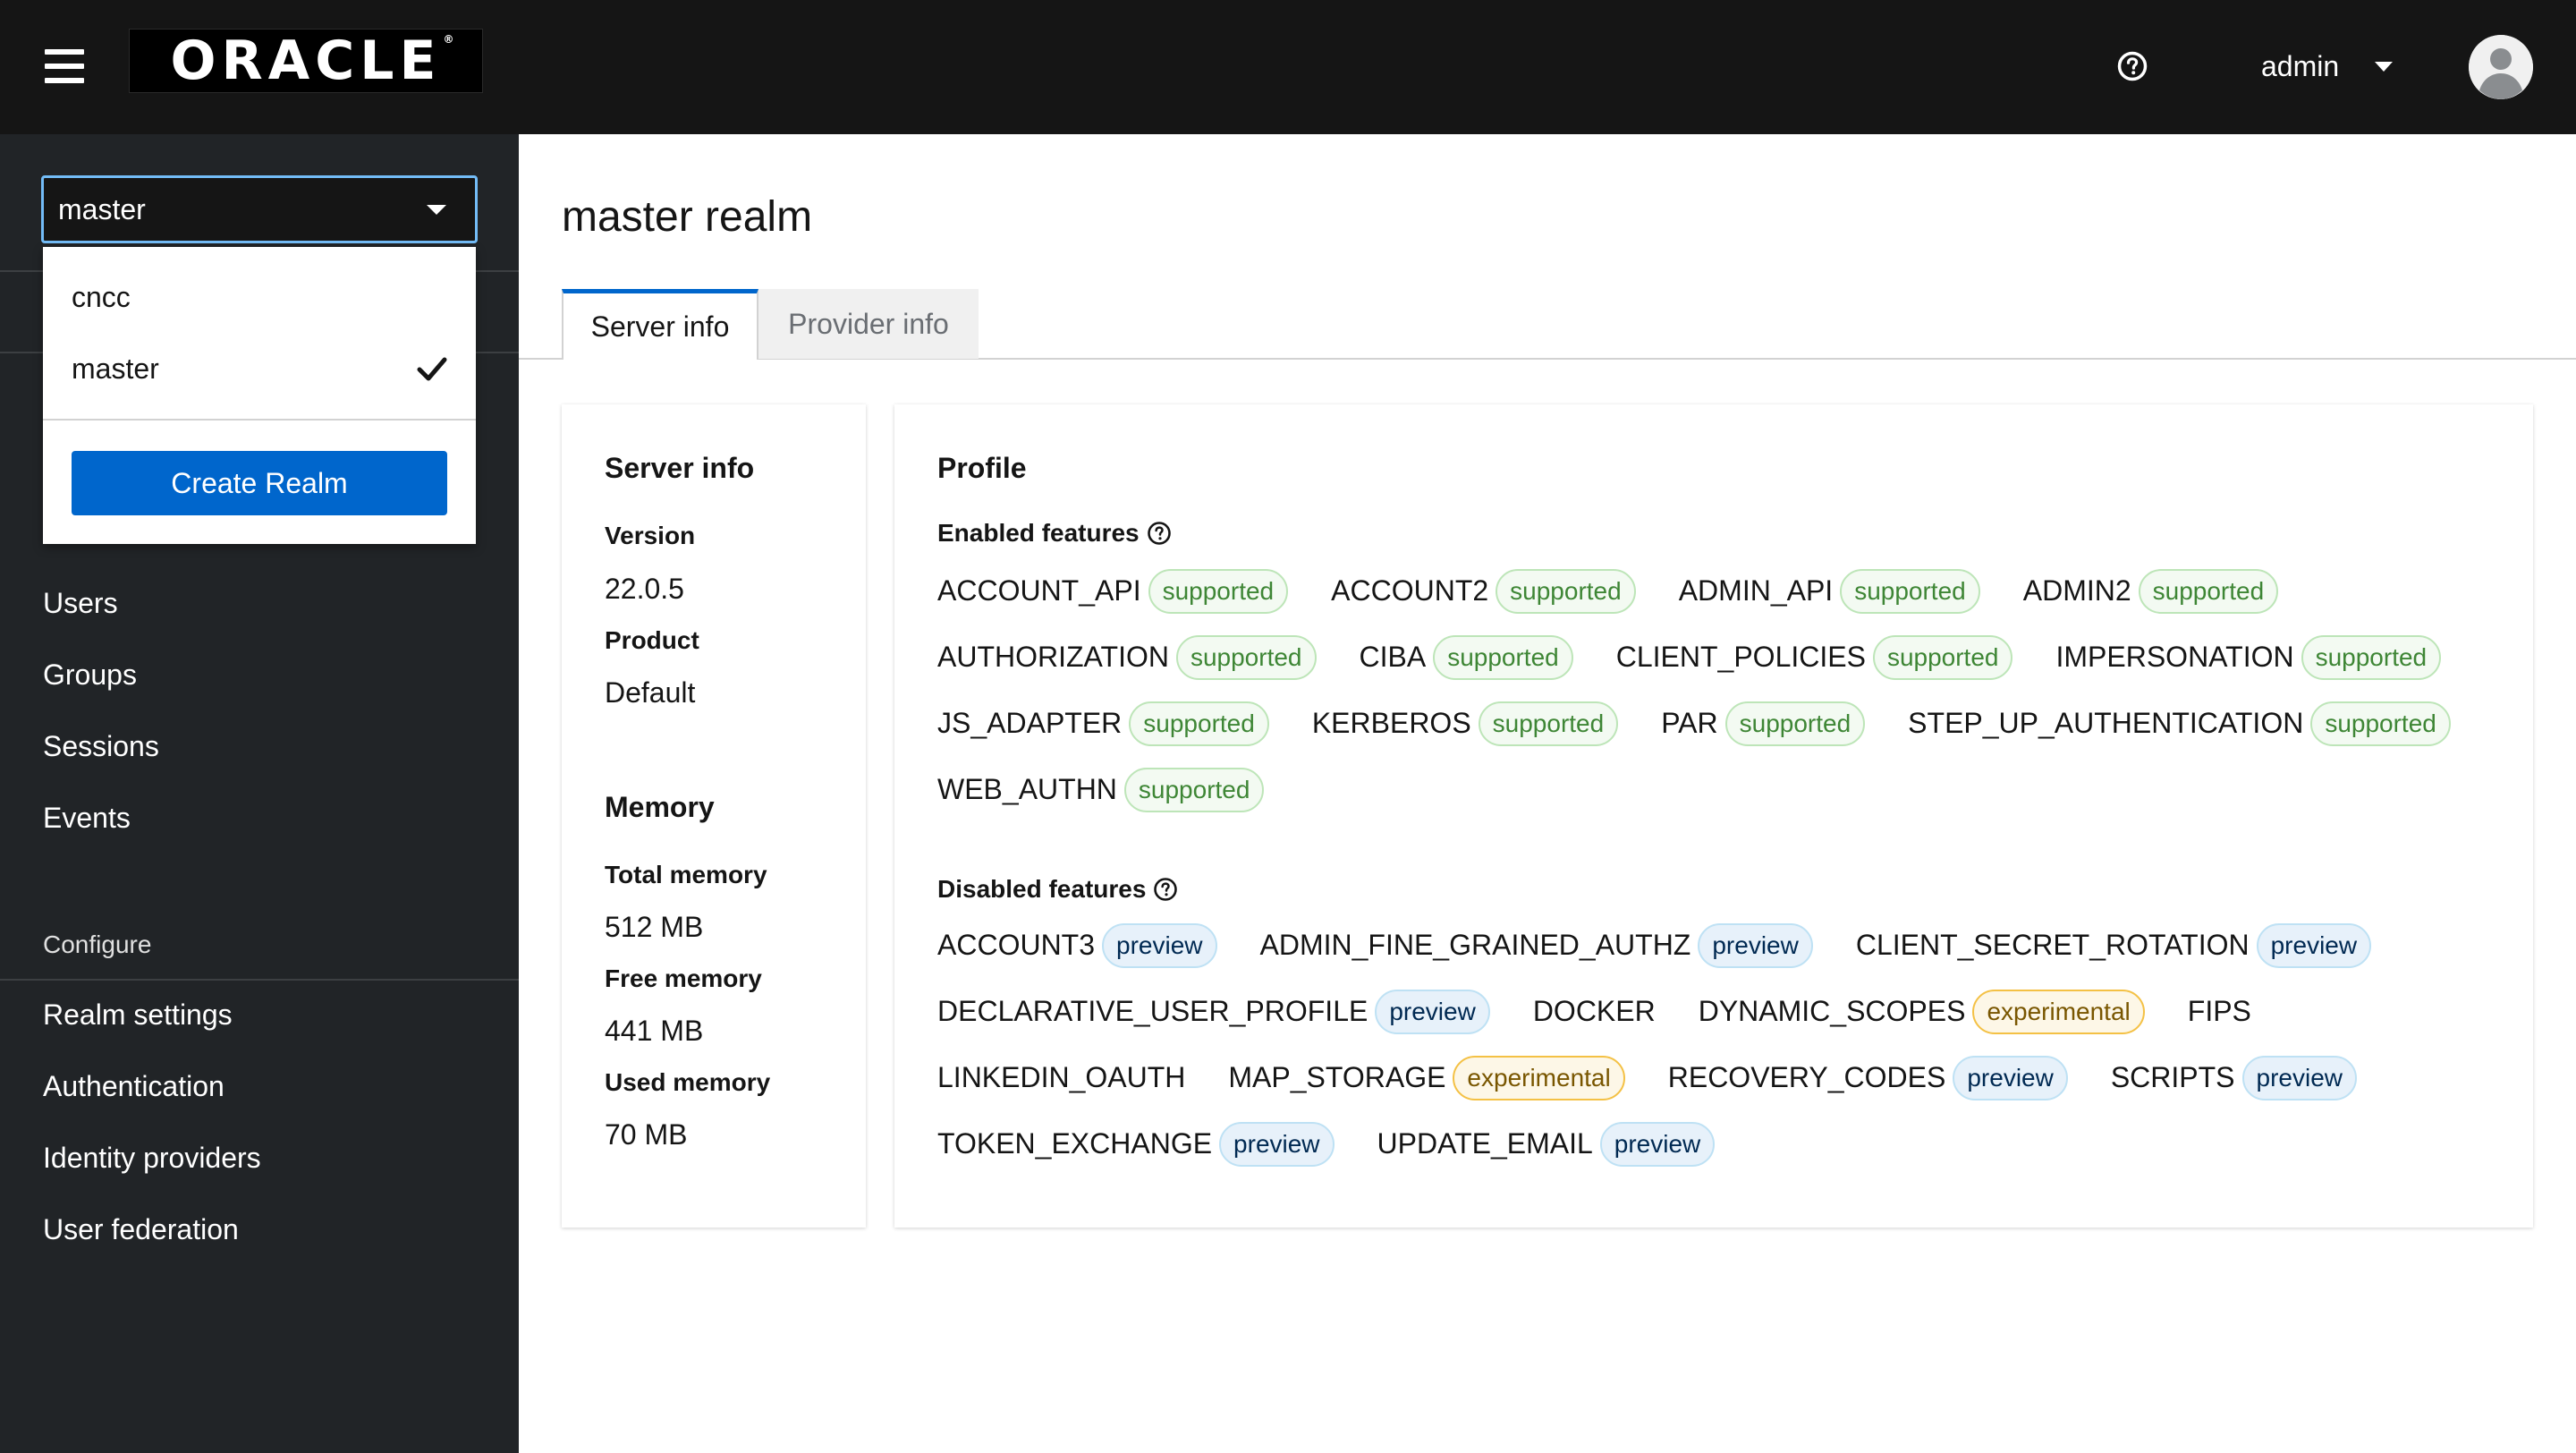 The height and width of the screenshot is (1453, 2576). I want to click on feature-item: DOCKER, so click(1594, 1011).